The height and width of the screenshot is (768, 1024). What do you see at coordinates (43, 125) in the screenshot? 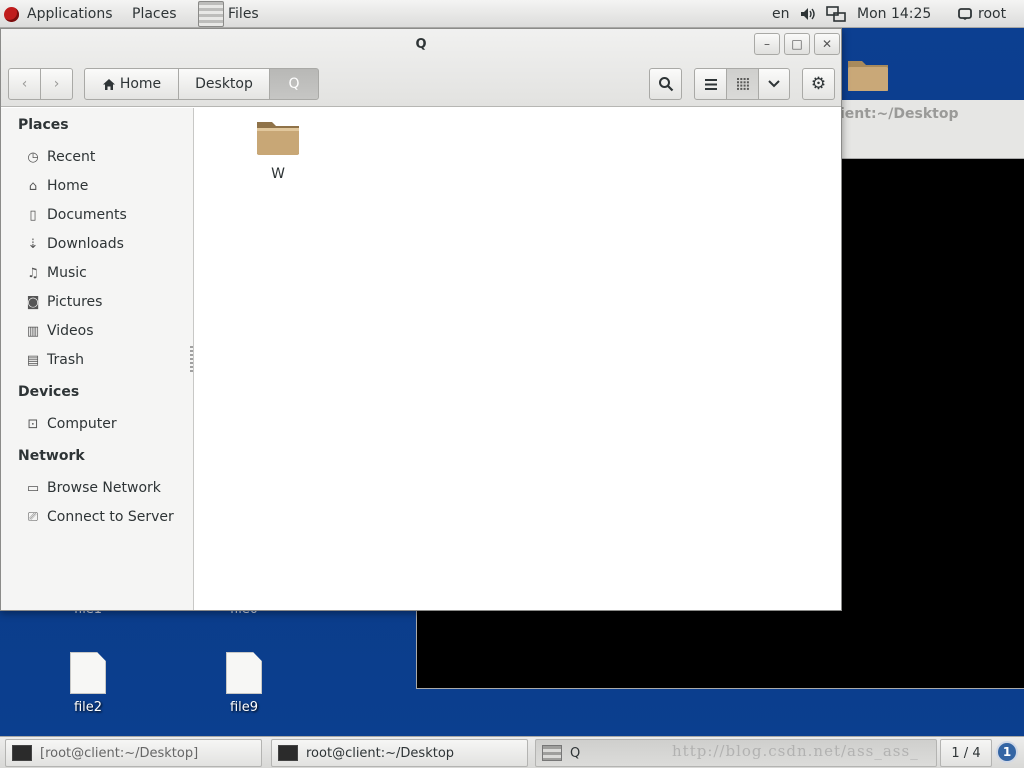
I see `sidebar-section-places: Places` at bounding box center [43, 125].